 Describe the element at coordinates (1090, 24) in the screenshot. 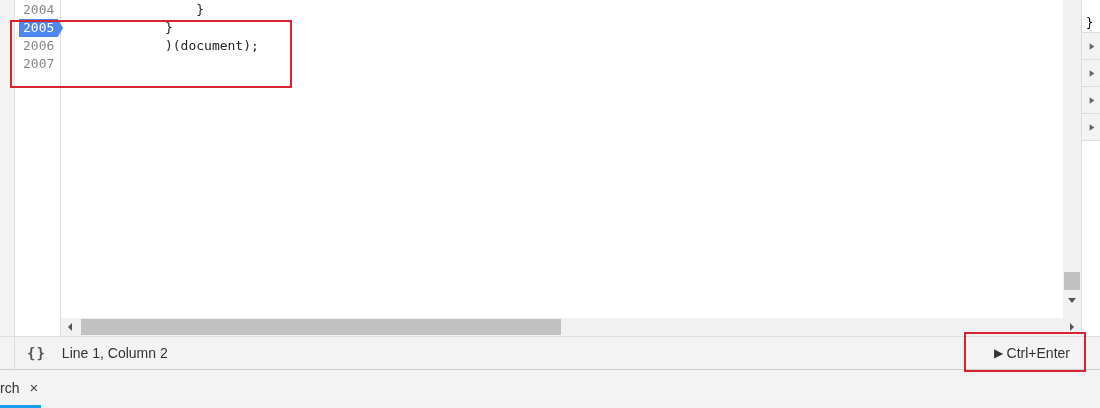

I see `code-text: }` at that location.